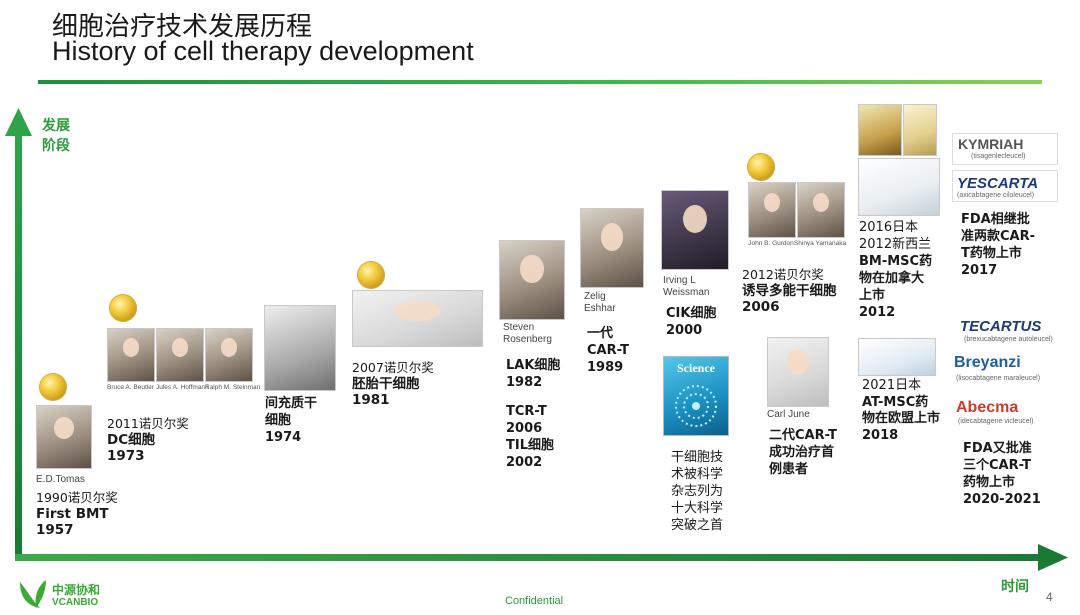  Describe the element at coordinates (761, 307) in the screenshot. I see `milestone-2006-year: 2006` at that location.